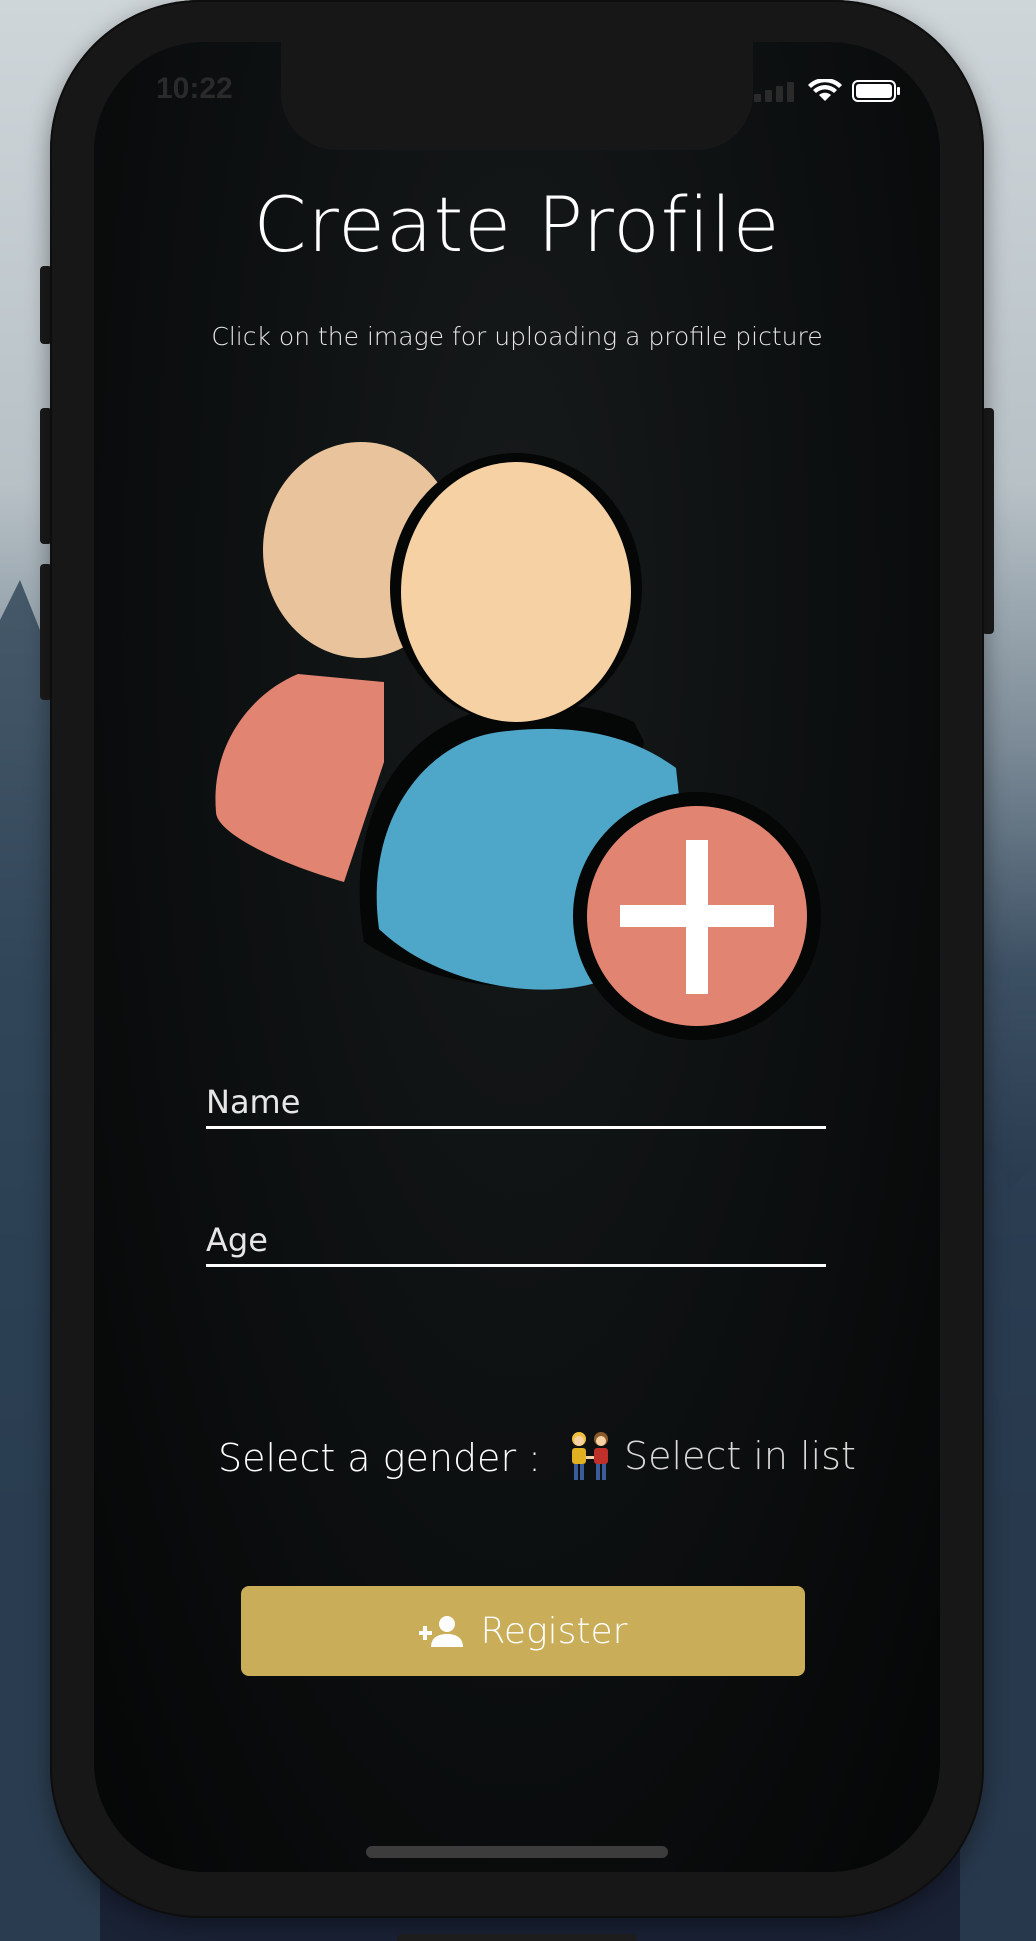 Image resolution: width=1036 pixels, height=1941 pixels. Describe the element at coordinates (825, 90) in the screenshot. I see `wifi-icon` at that location.